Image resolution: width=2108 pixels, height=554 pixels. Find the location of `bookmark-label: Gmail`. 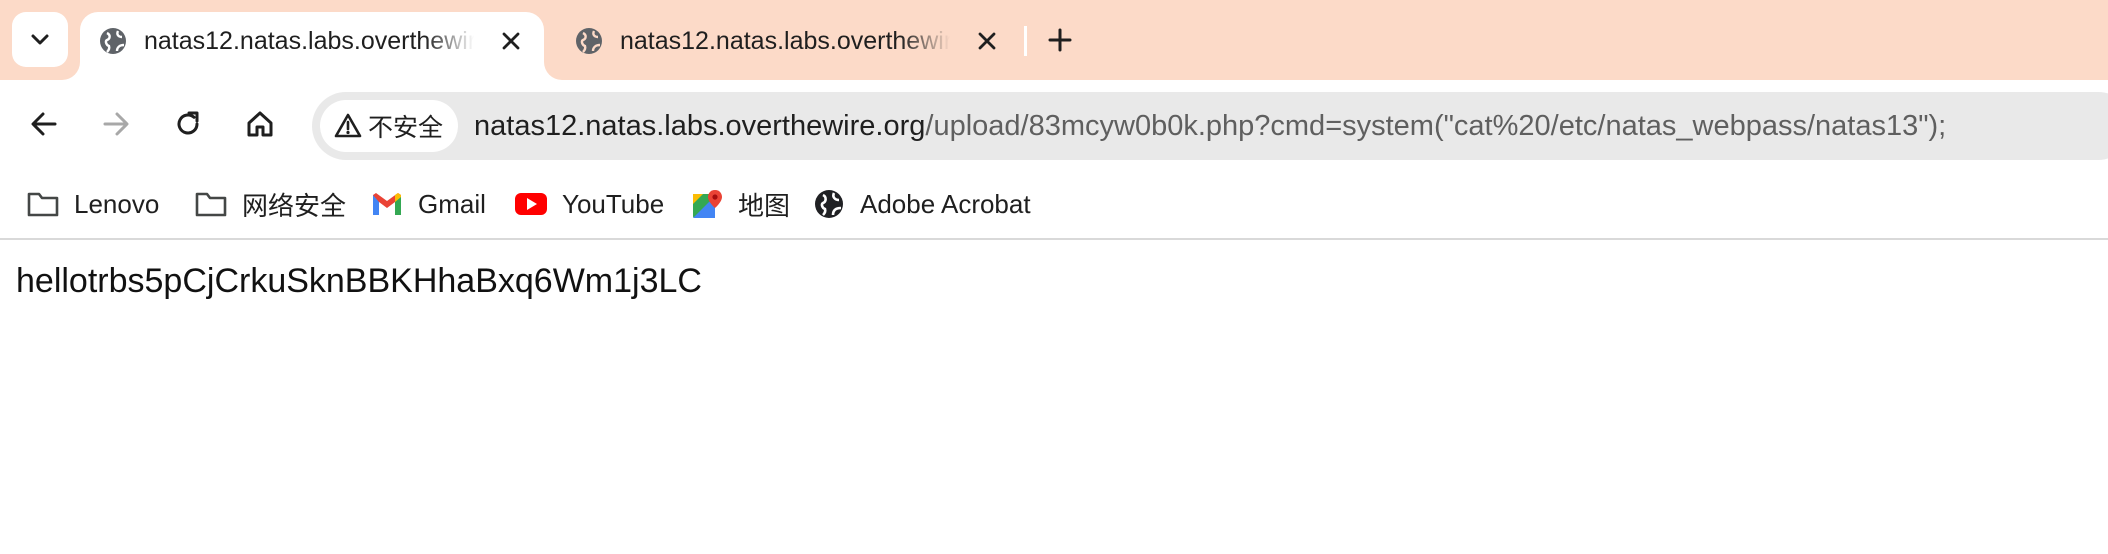

bookmark-label: Gmail is located at coordinates (452, 203).